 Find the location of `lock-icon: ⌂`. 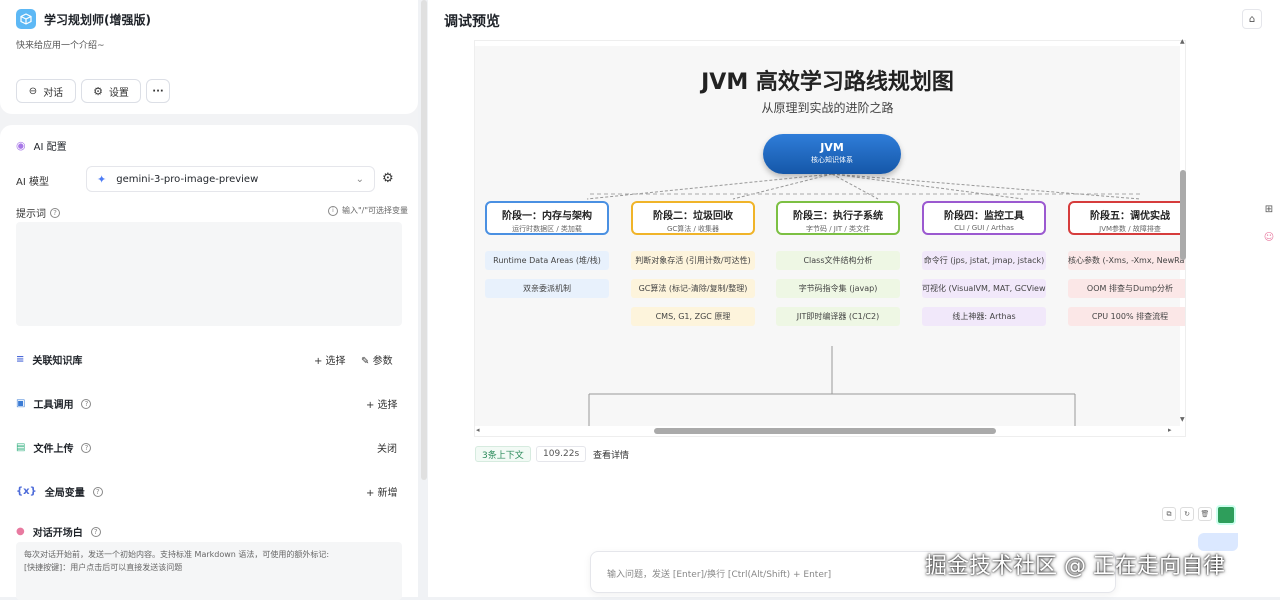

lock-icon: ⌂ is located at coordinates (1252, 19).